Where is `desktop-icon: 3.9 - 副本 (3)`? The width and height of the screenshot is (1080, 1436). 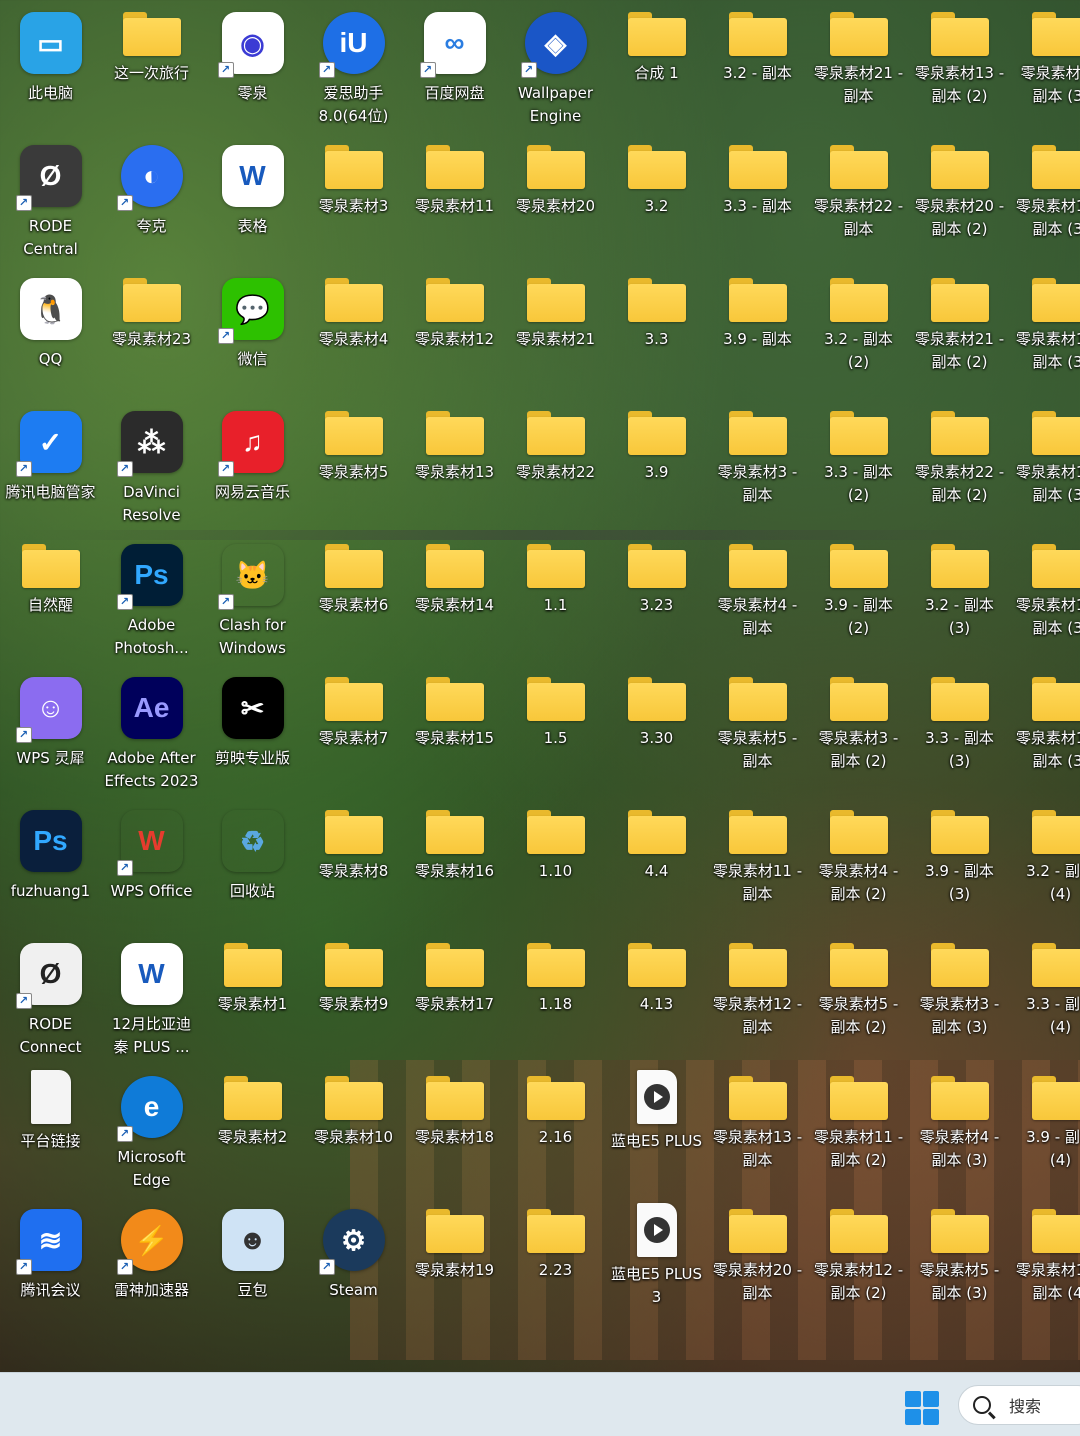
desktop-icon: 3.9 - 副本 (3) is located at coordinates (959, 864).